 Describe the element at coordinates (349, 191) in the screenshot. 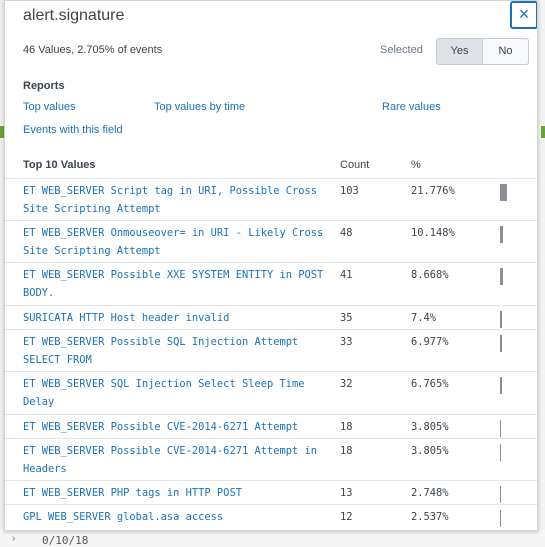

I see `value-count: 103` at that location.